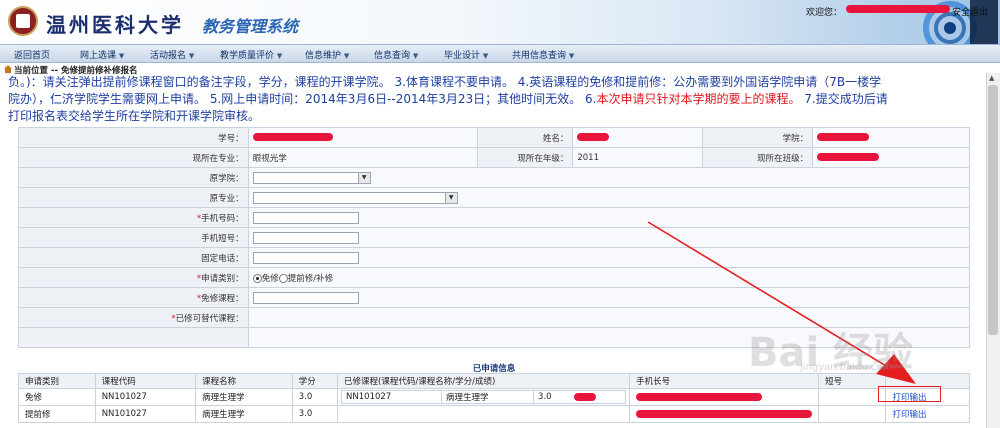 The width and height of the screenshot is (1000, 428). What do you see at coordinates (909, 415) in the screenshot?
I see `print-link: 打印输出` at bounding box center [909, 415].